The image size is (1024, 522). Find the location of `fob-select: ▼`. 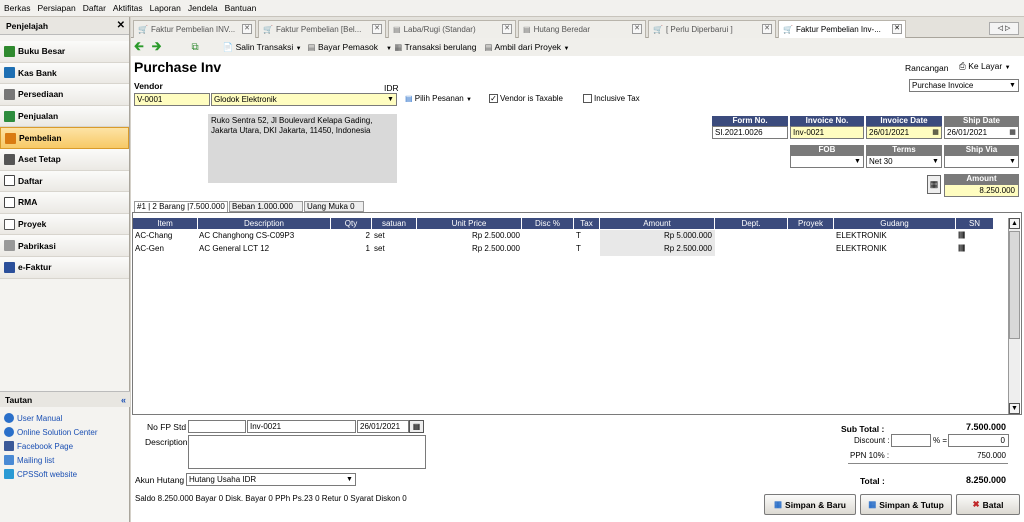

fob-select: ▼ is located at coordinates (827, 161).